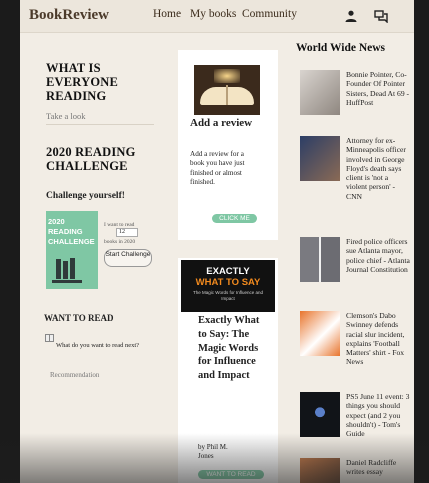 The width and height of the screenshot is (429, 483). Describe the element at coordinates (69, 15) in the screenshot. I see `brand-logo: BookReview` at that location.